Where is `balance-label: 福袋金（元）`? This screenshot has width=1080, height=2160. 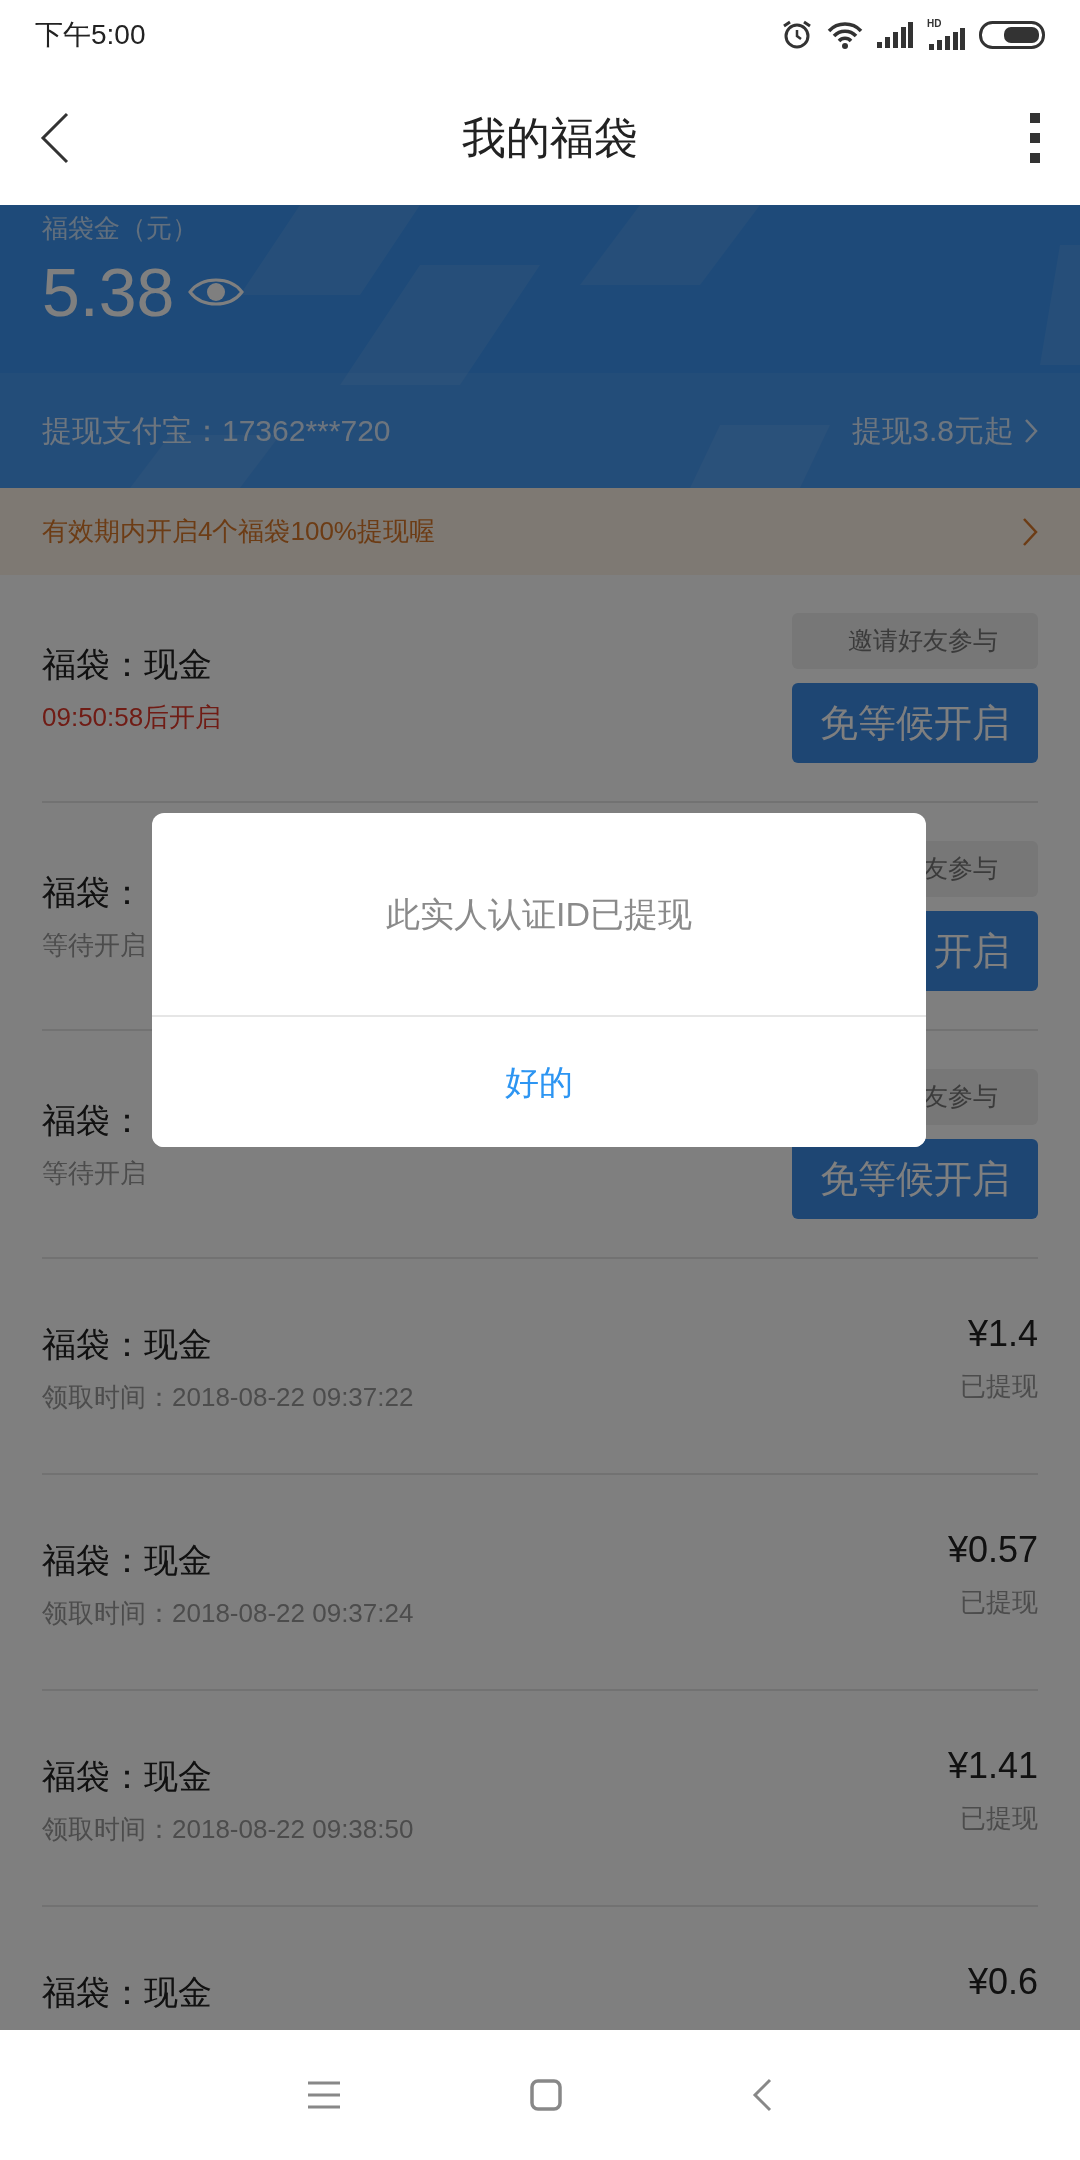
balance-label: 福袋金（元） is located at coordinates (120, 228).